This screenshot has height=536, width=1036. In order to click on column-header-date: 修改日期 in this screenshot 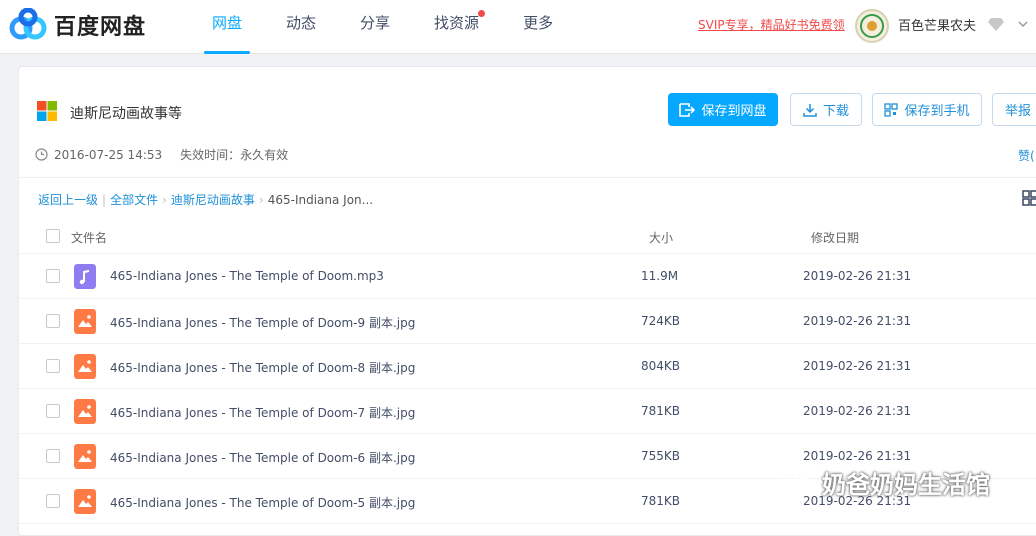, I will do `click(835, 237)`.